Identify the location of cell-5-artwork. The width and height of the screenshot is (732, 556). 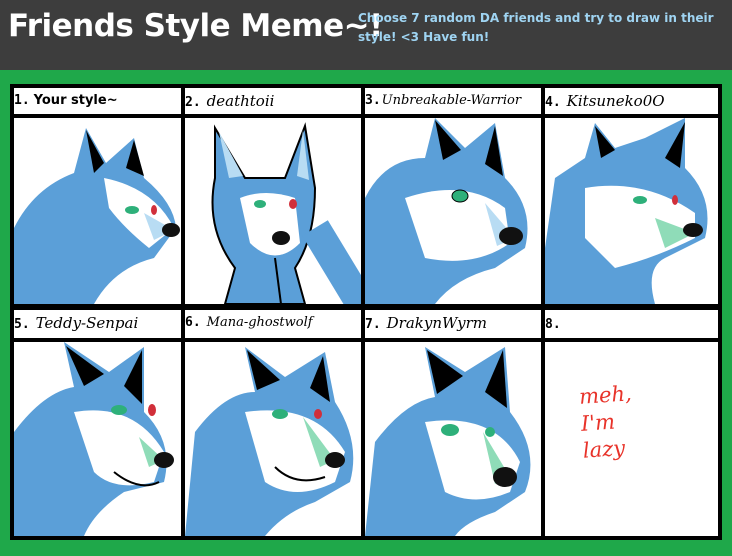
(97, 439).